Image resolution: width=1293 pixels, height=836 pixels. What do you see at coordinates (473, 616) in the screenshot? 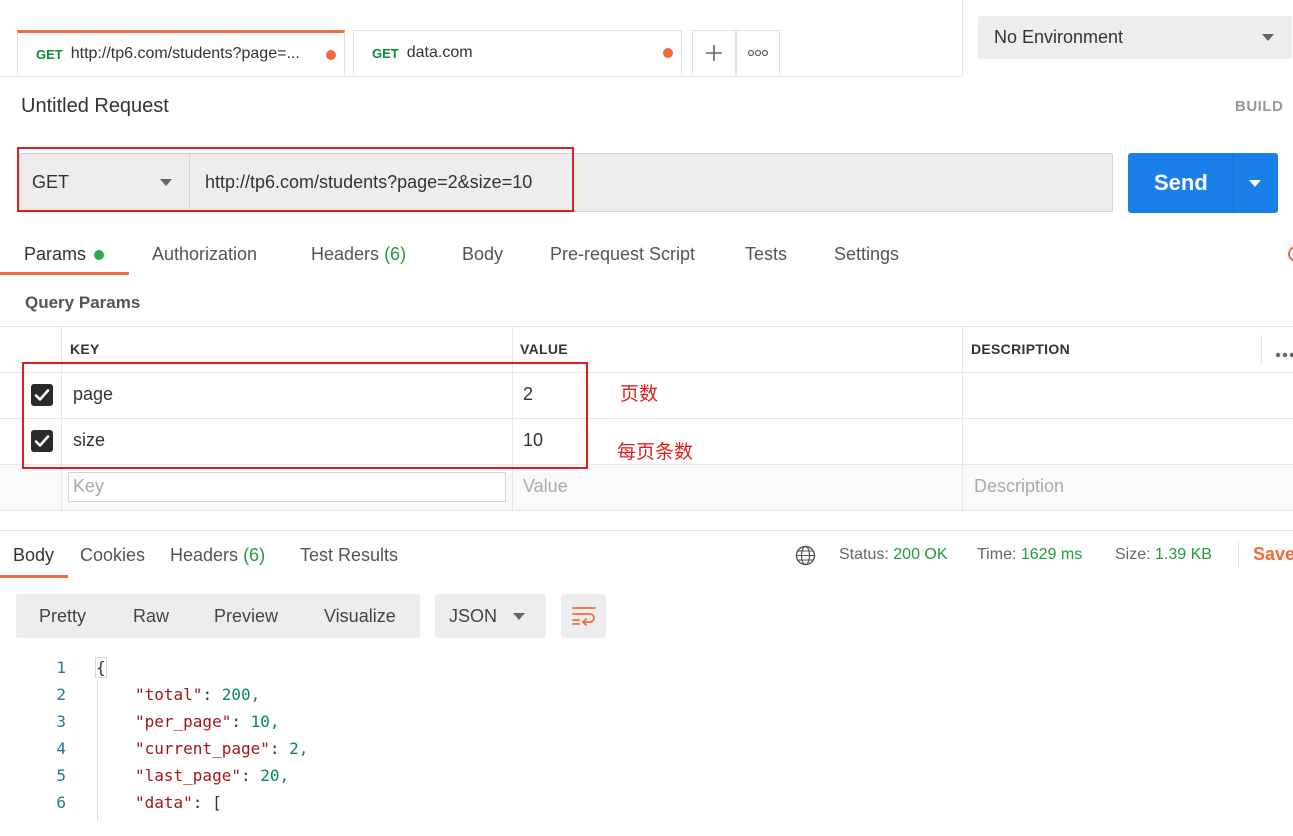
I see `format-label: JSON` at bounding box center [473, 616].